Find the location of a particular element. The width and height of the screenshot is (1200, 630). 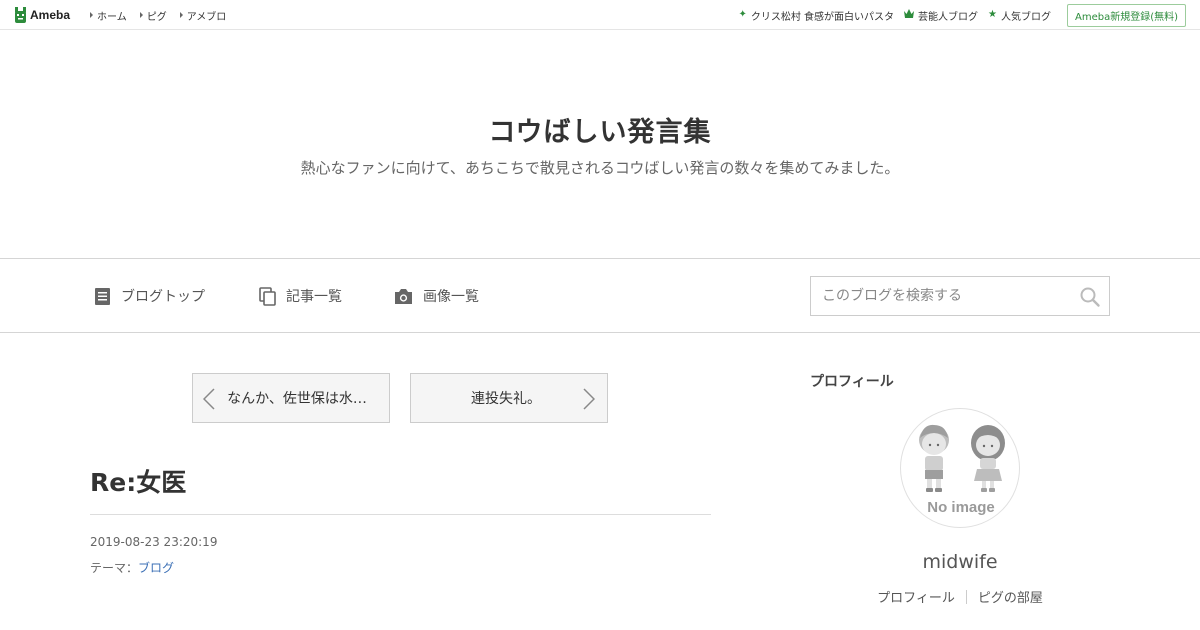

blog-title: コウばしい発言集 is located at coordinates (600, 129).